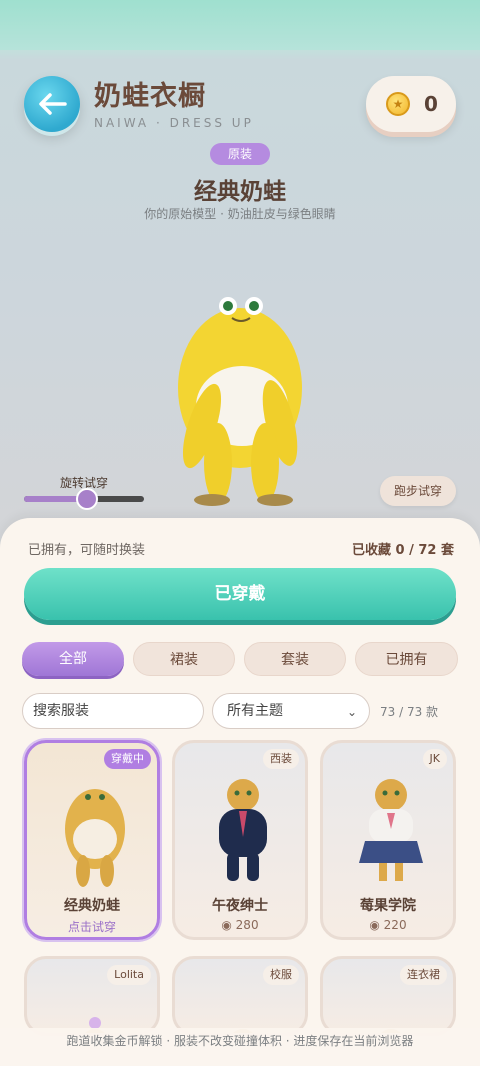  Describe the element at coordinates (87, 499) in the screenshot. I see `slider-thumb` at that location.